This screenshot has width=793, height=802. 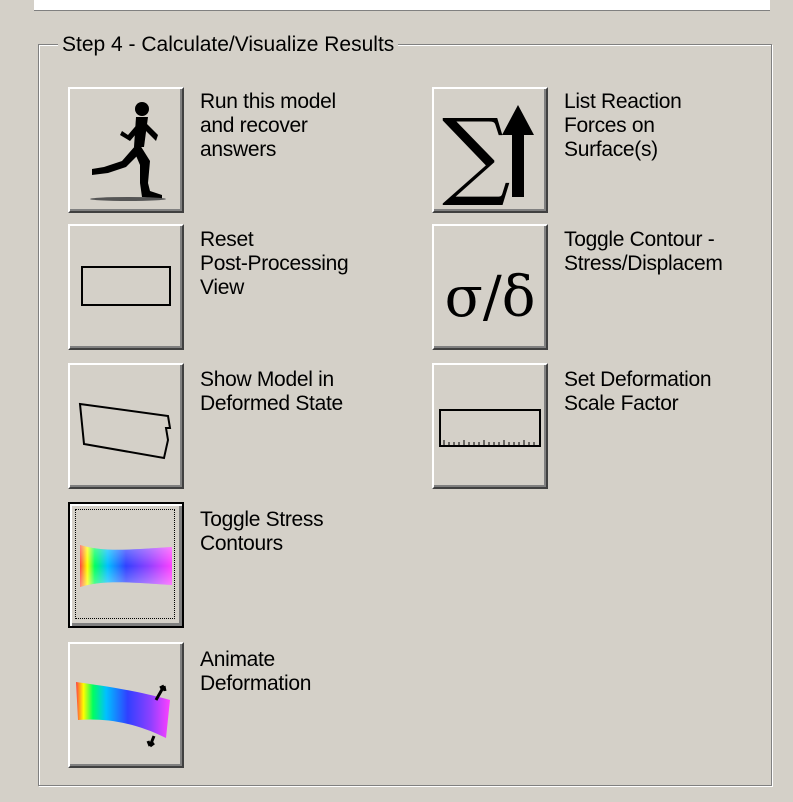 I want to click on run-model-label: Run this model and recover answers, so click(x=268, y=125).